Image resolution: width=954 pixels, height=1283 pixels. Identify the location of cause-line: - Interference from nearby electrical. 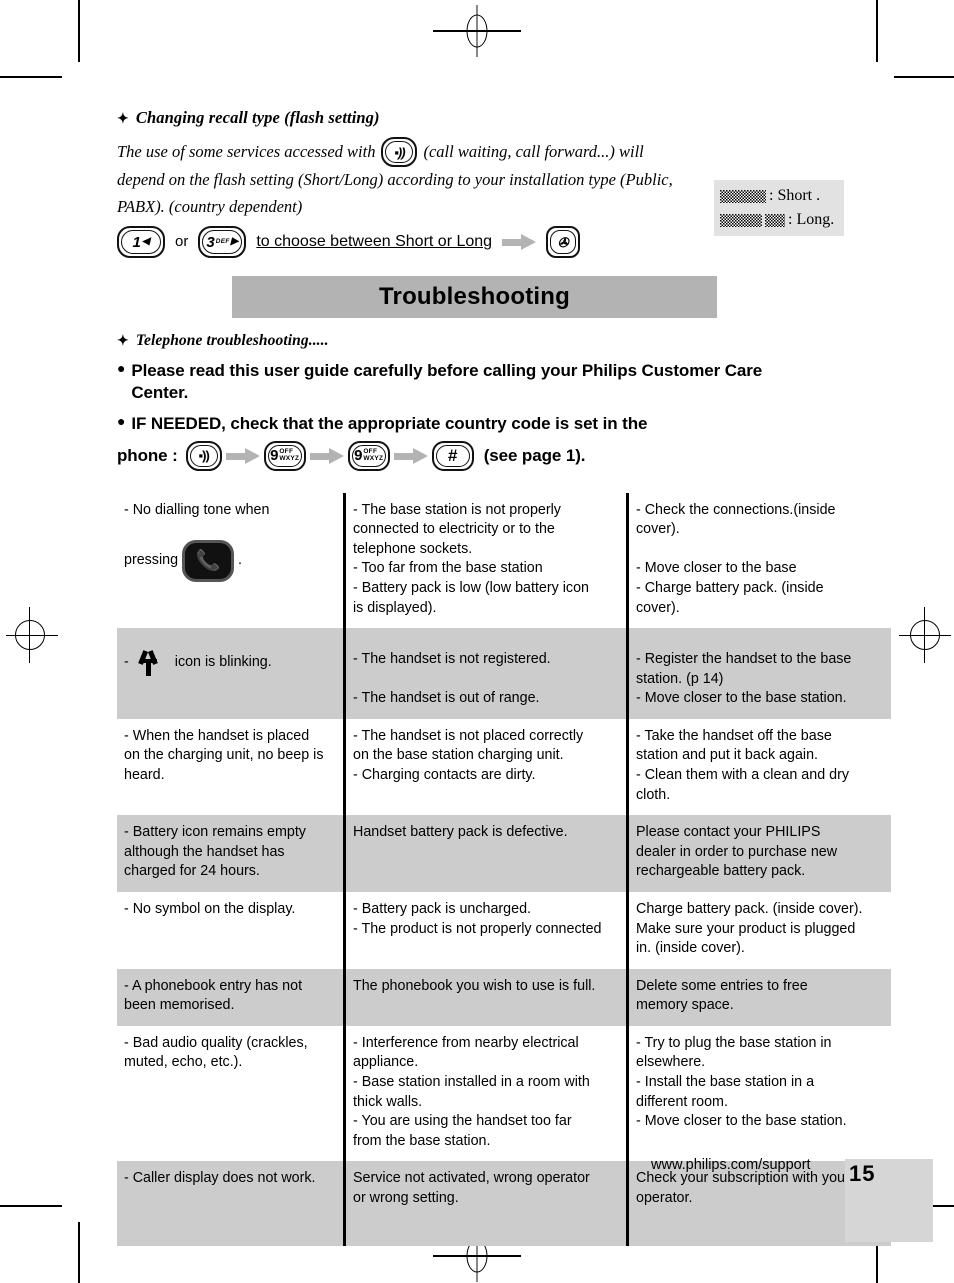
(466, 1042).